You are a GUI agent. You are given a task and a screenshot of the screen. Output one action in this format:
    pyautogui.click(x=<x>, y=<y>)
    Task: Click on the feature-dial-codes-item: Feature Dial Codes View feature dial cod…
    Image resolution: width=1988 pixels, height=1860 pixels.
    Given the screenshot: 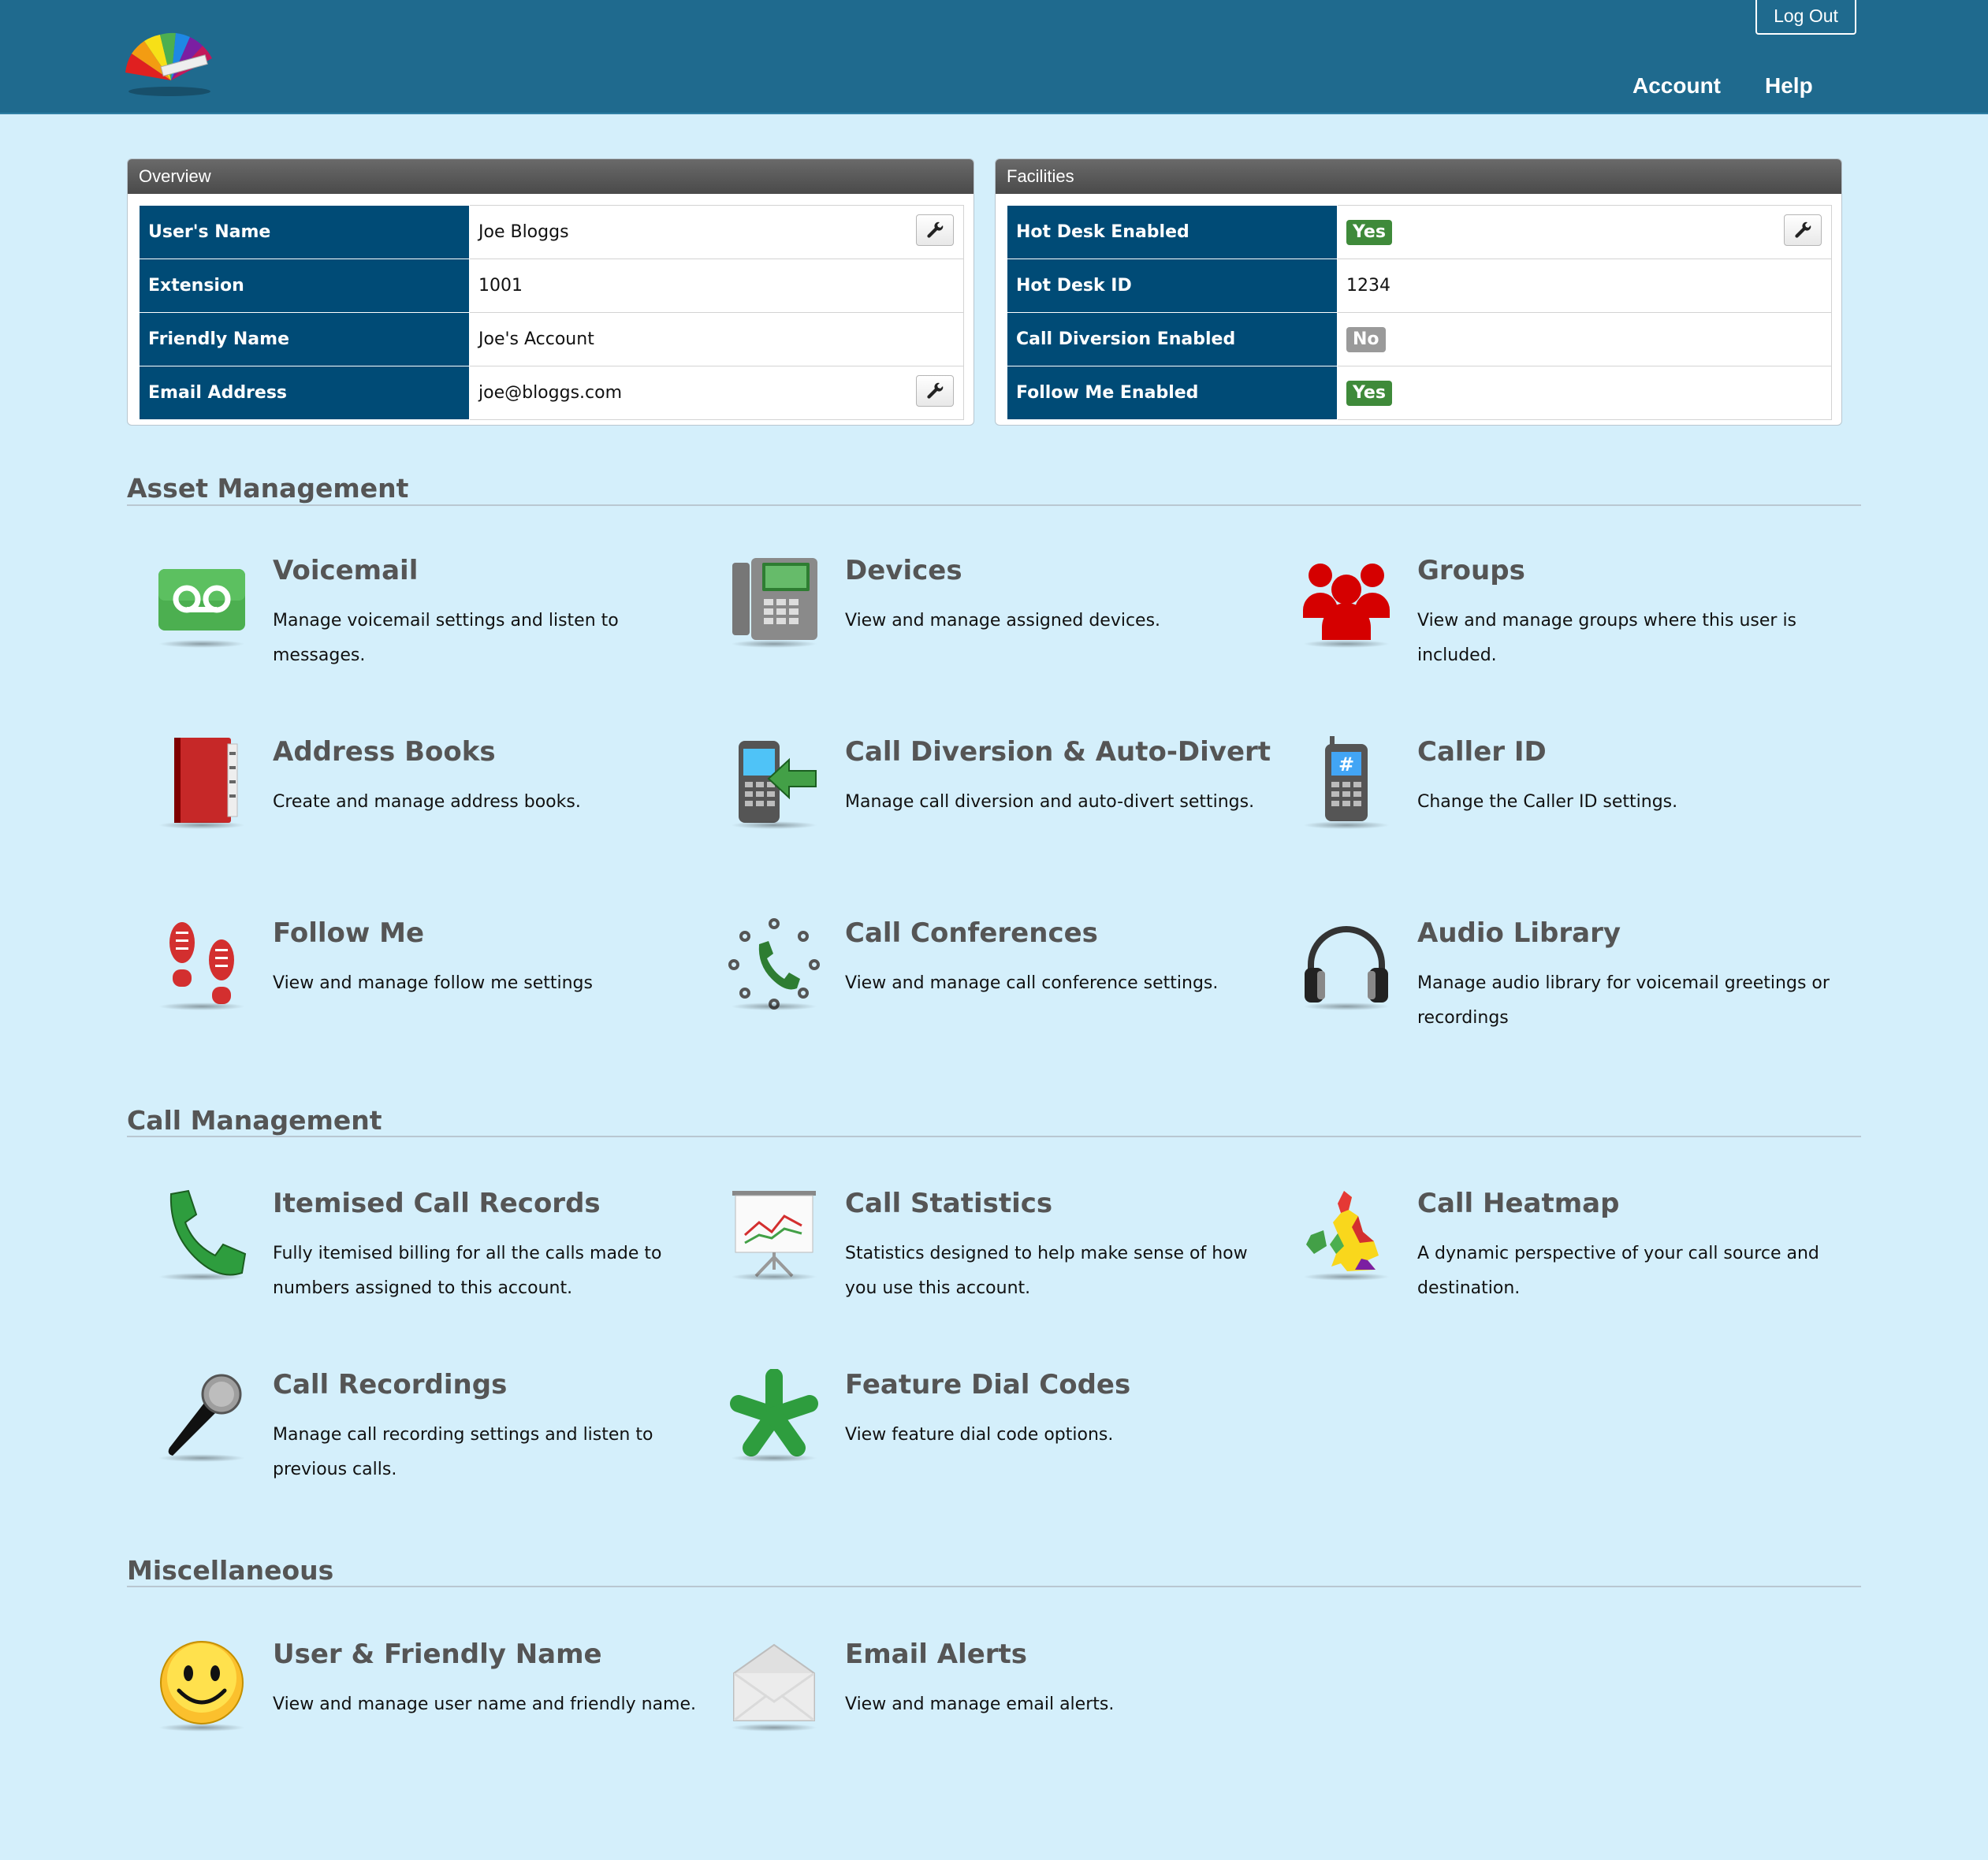 What is the action you would take?
    pyautogui.click(x=983, y=1448)
    